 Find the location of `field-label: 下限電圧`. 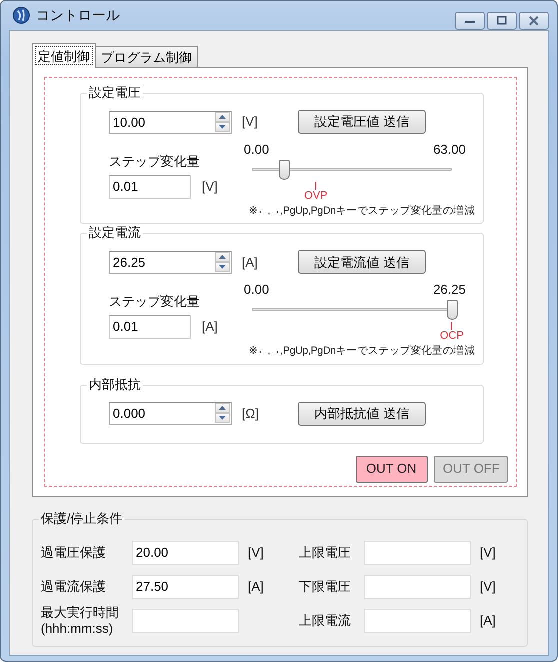

field-label: 下限電圧 is located at coordinates (325, 586).